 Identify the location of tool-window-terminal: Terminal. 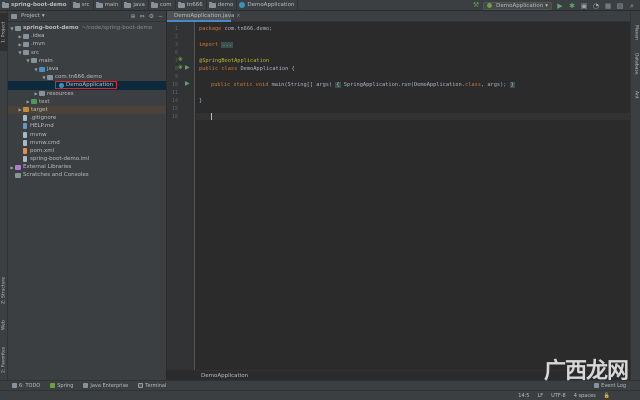
(152, 386).